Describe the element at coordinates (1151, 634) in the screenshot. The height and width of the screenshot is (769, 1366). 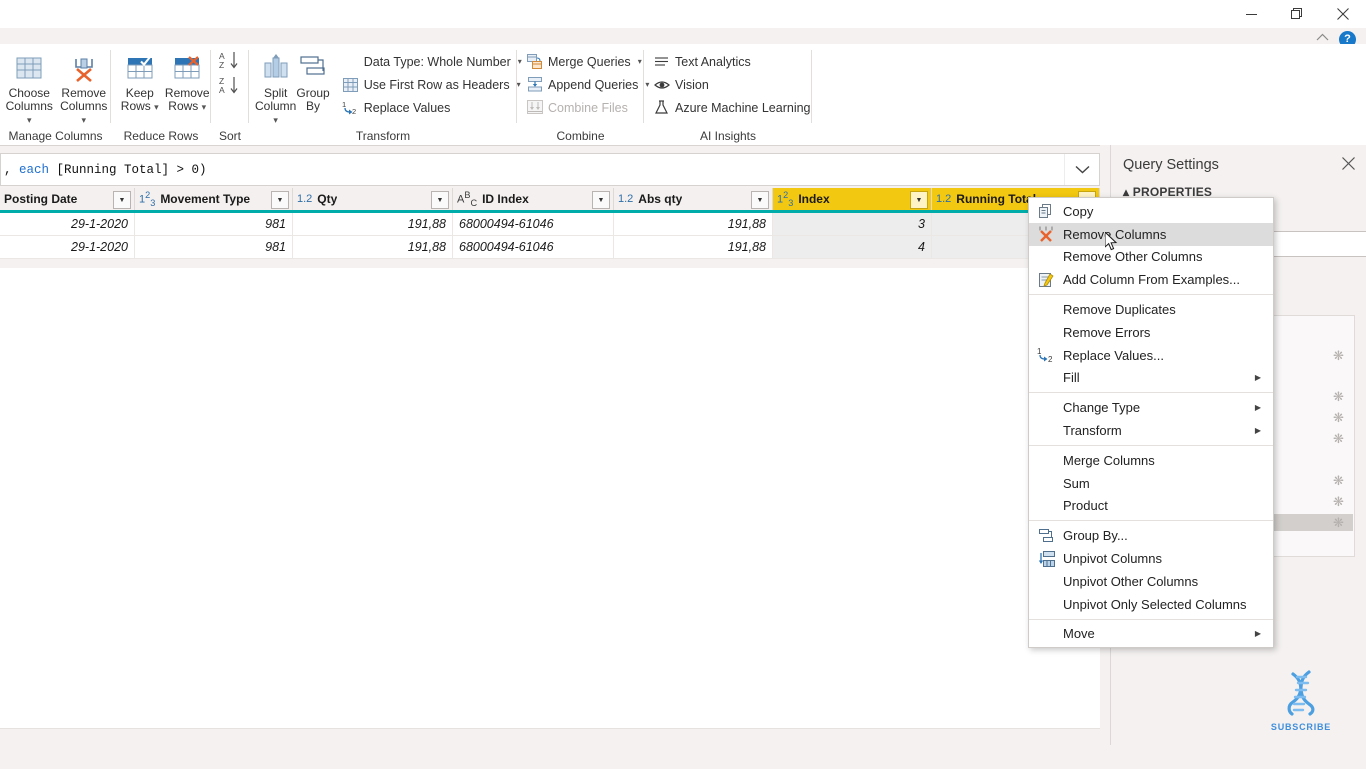
I see `context-menu-item-move: Move ▶` at that location.